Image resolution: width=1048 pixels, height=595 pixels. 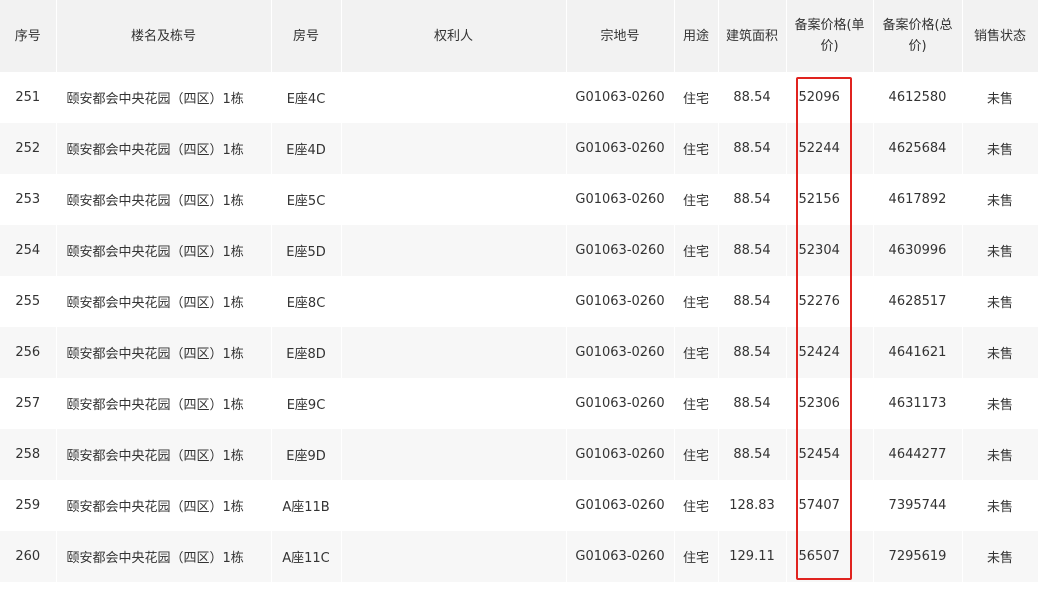 I want to click on row-room: E座9C, so click(x=306, y=403).